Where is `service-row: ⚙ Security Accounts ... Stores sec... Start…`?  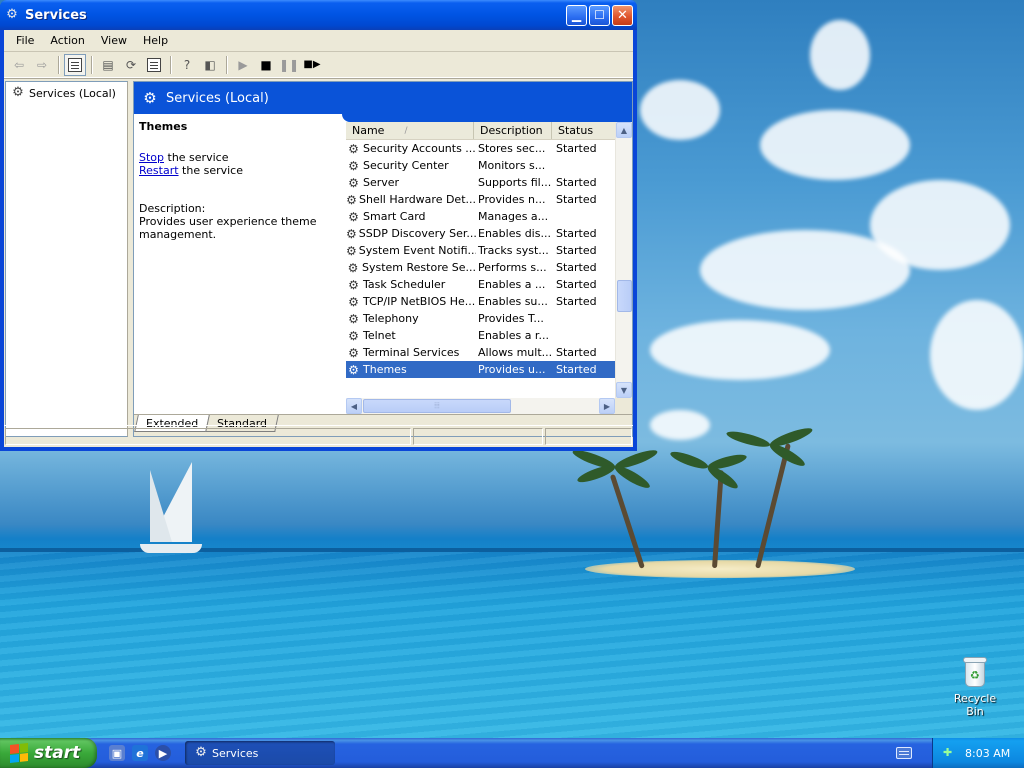
service-row: ⚙ Security Accounts ... Stores sec... Start… is located at coordinates (481, 148).